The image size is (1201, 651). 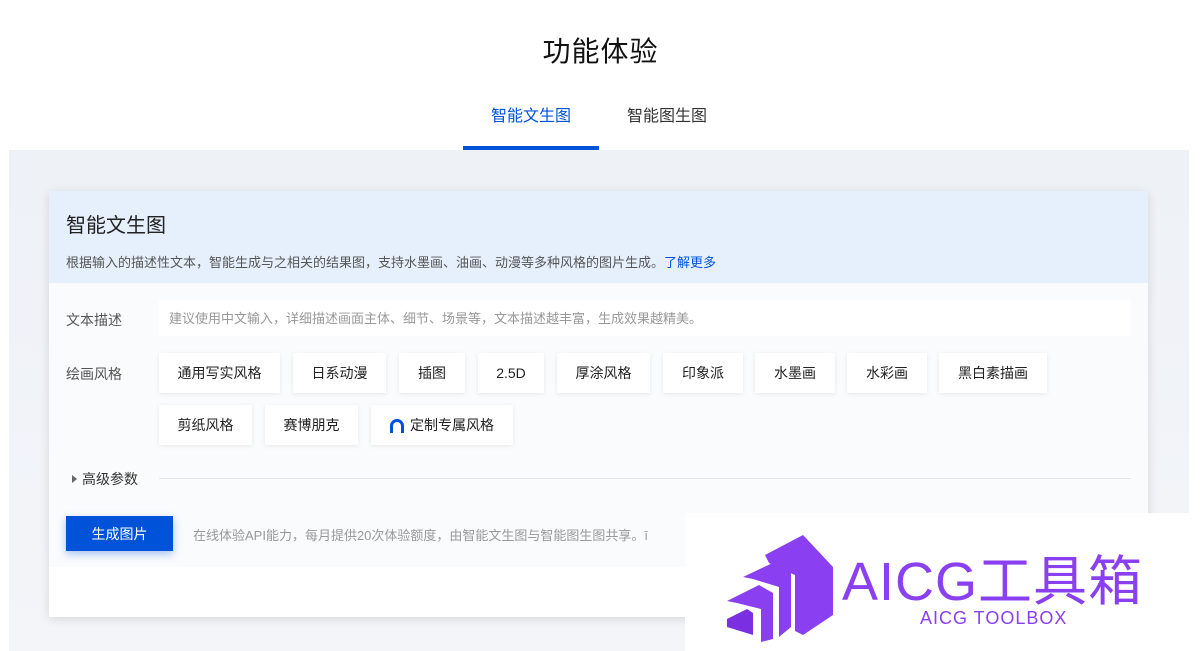 What do you see at coordinates (116, 226) in the screenshot?
I see `card-title: 智能文生图` at bounding box center [116, 226].